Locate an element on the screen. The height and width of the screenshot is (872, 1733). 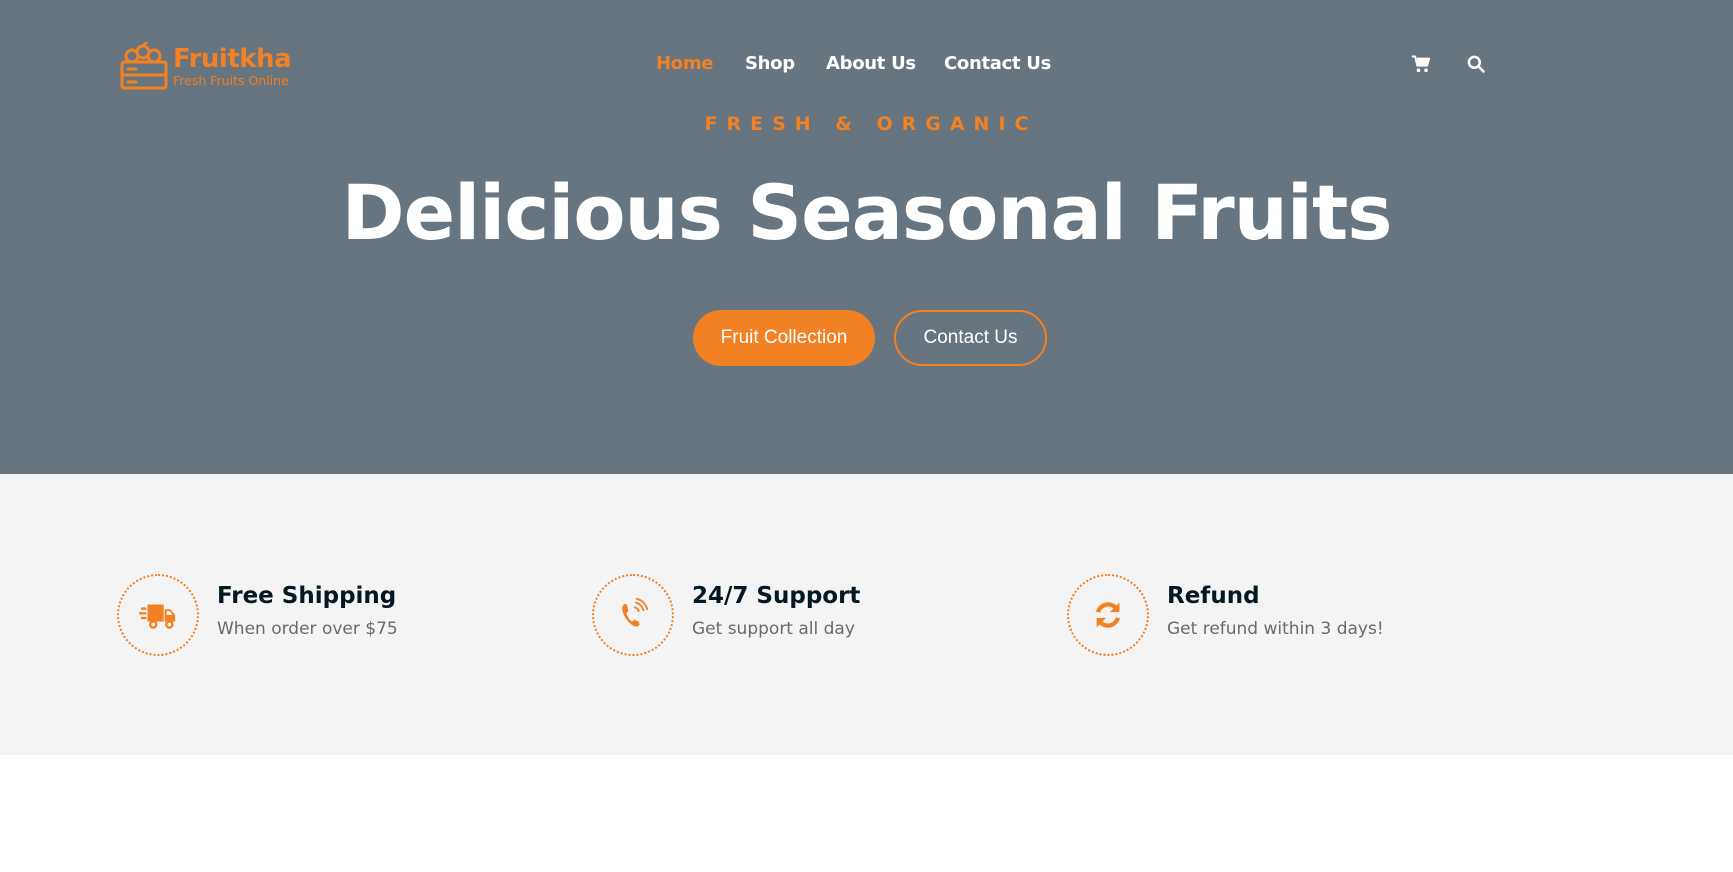
feature-refund: Refund Get refund within 3 days! is located at coordinates (1225, 615).